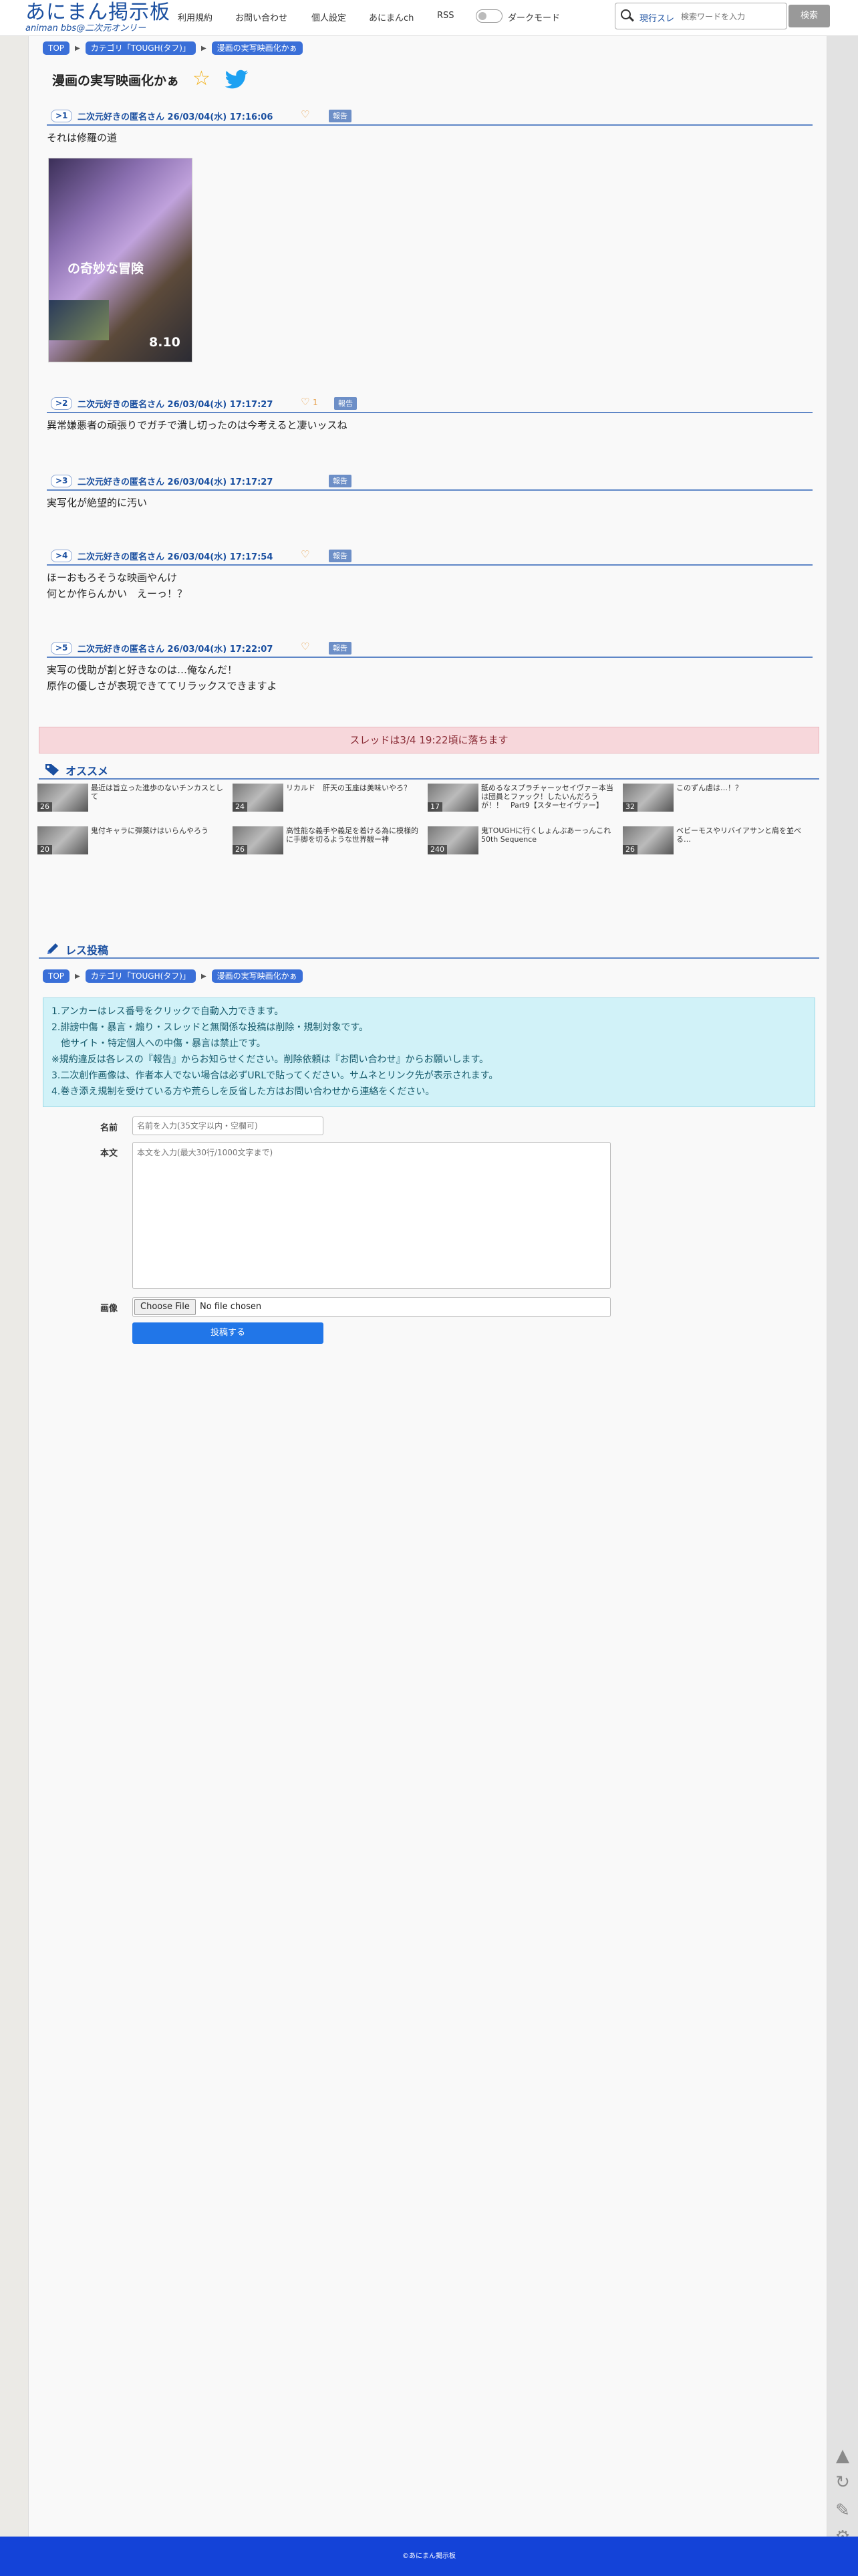 The width and height of the screenshot is (858, 2576). What do you see at coordinates (371, 1215) in the screenshot?
I see `body-field` at bounding box center [371, 1215].